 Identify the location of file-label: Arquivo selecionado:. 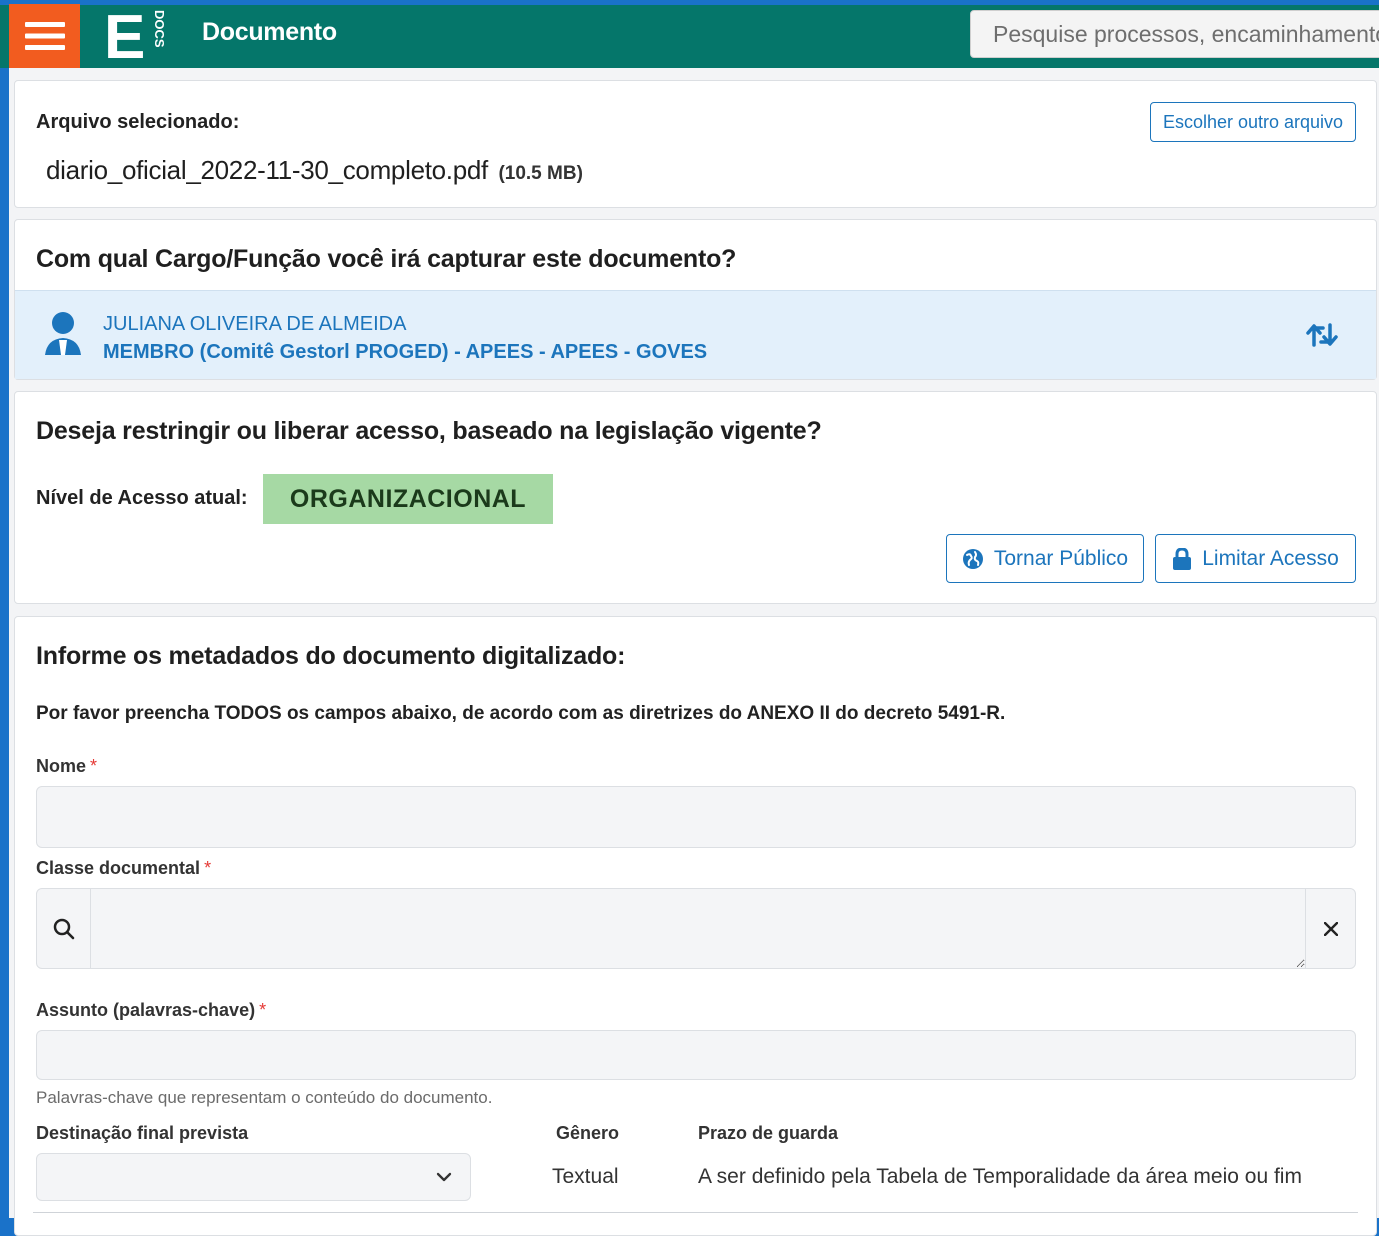
(138, 122).